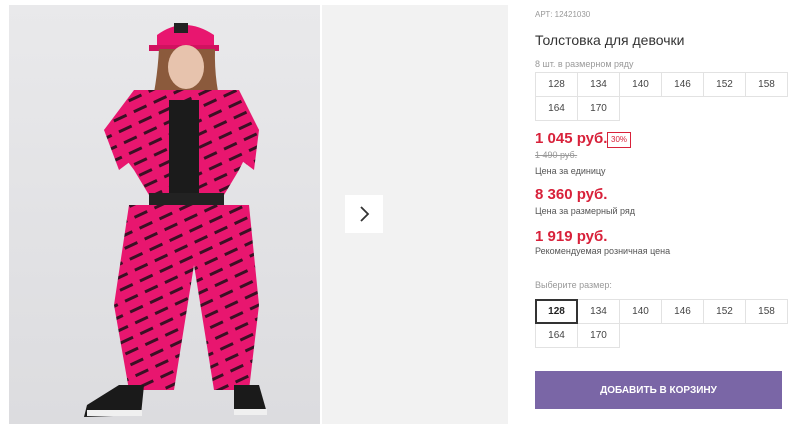 Image resolution: width=800 pixels, height=424 pixels. I want to click on add-to-cart-button: ДОБАВИТЬ В КОРЗИНУ, so click(658, 390).